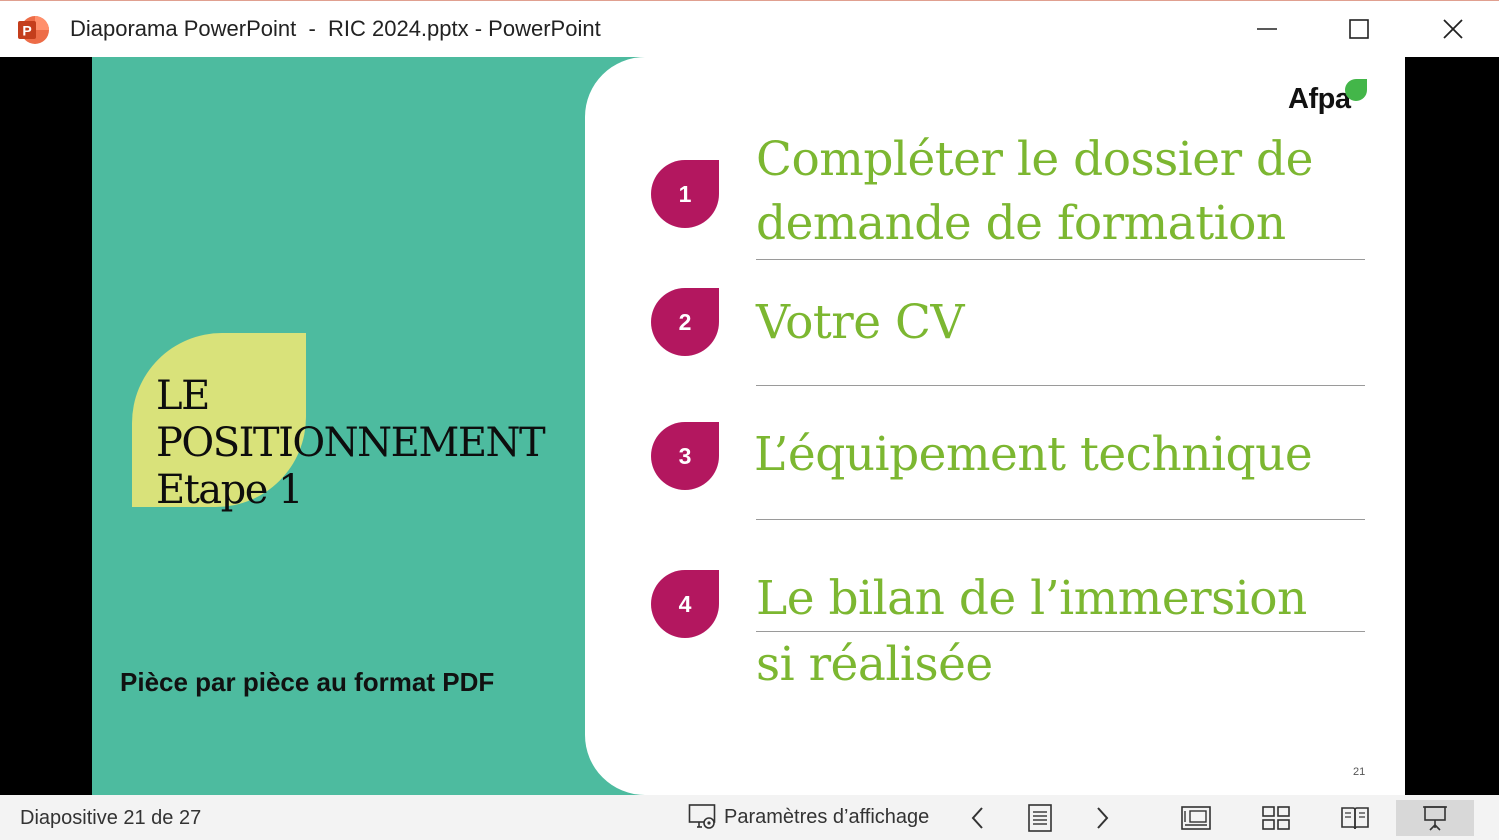 The height and width of the screenshot is (840, 1499). Describe the element at coordinates (111, 818) in the screenshot. I see `slide-counter: Diapositive 21 de 27` at that location.